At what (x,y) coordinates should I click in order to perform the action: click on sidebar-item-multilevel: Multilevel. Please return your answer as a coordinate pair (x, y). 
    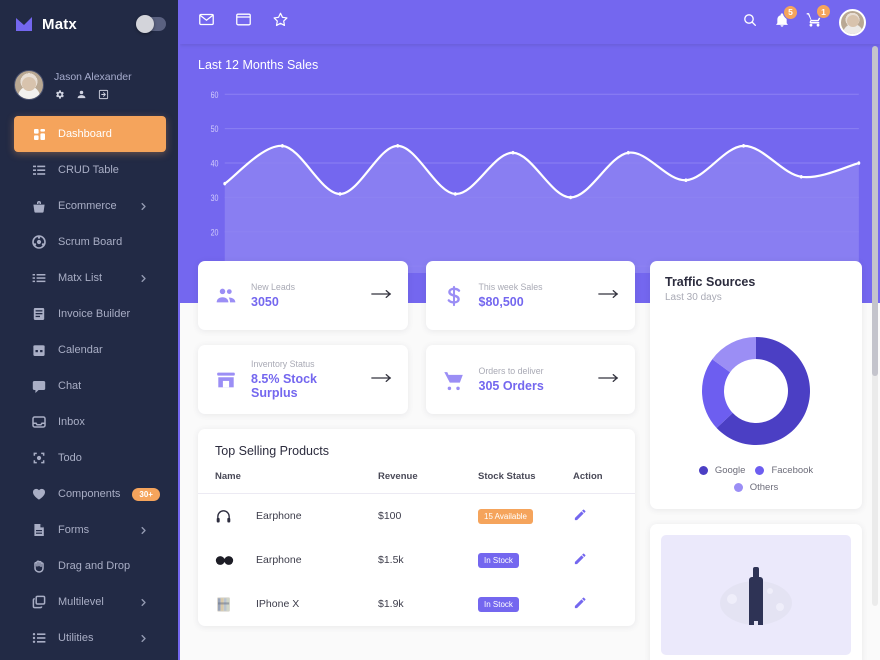
    Looking at the image, I should click on (90, 602).